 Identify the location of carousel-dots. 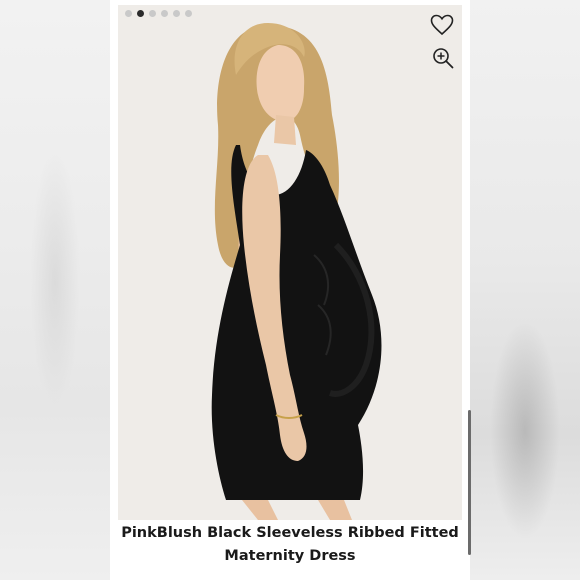
(158, 13).